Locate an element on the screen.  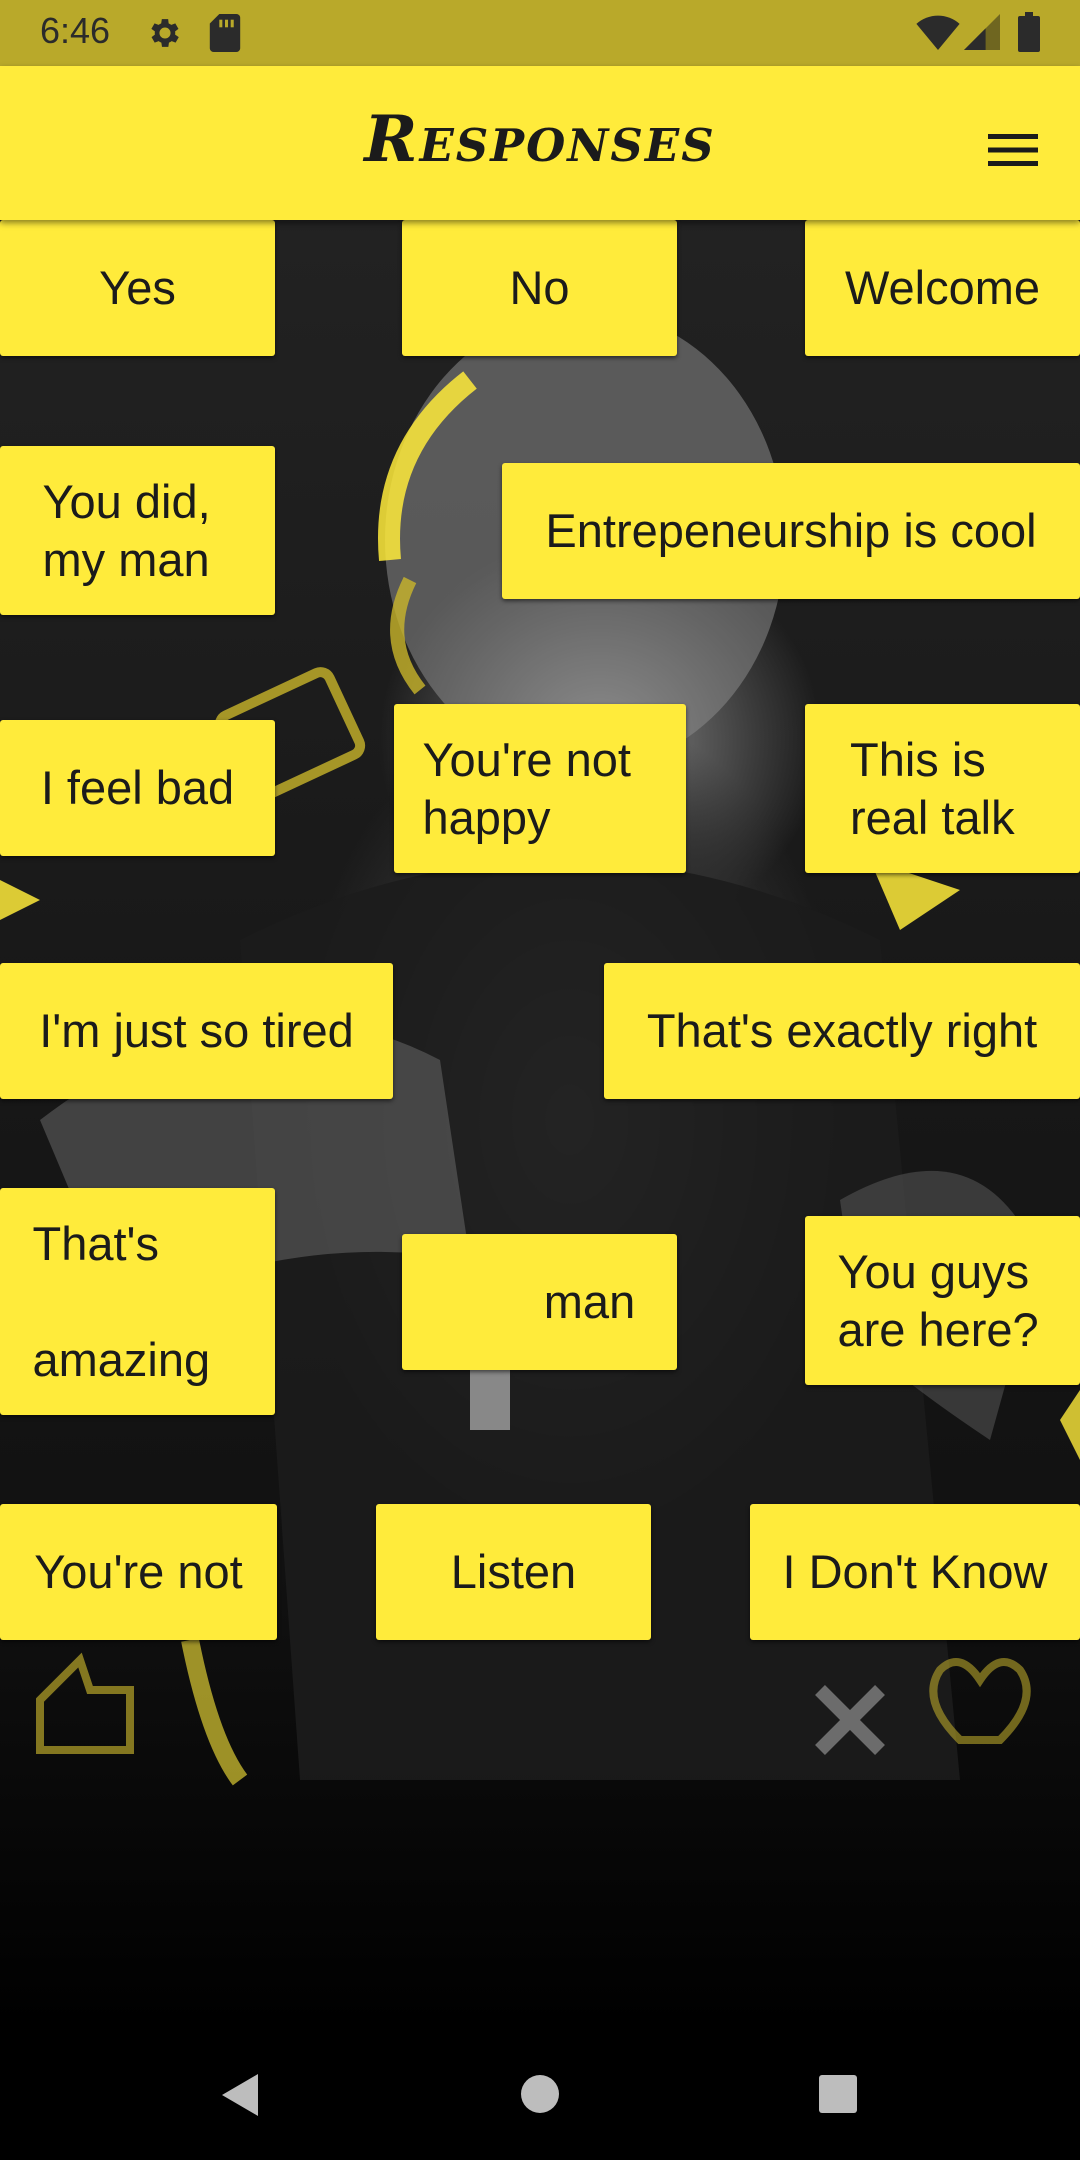
response-button-listen: Listen is located at coordinates (513, 1572).